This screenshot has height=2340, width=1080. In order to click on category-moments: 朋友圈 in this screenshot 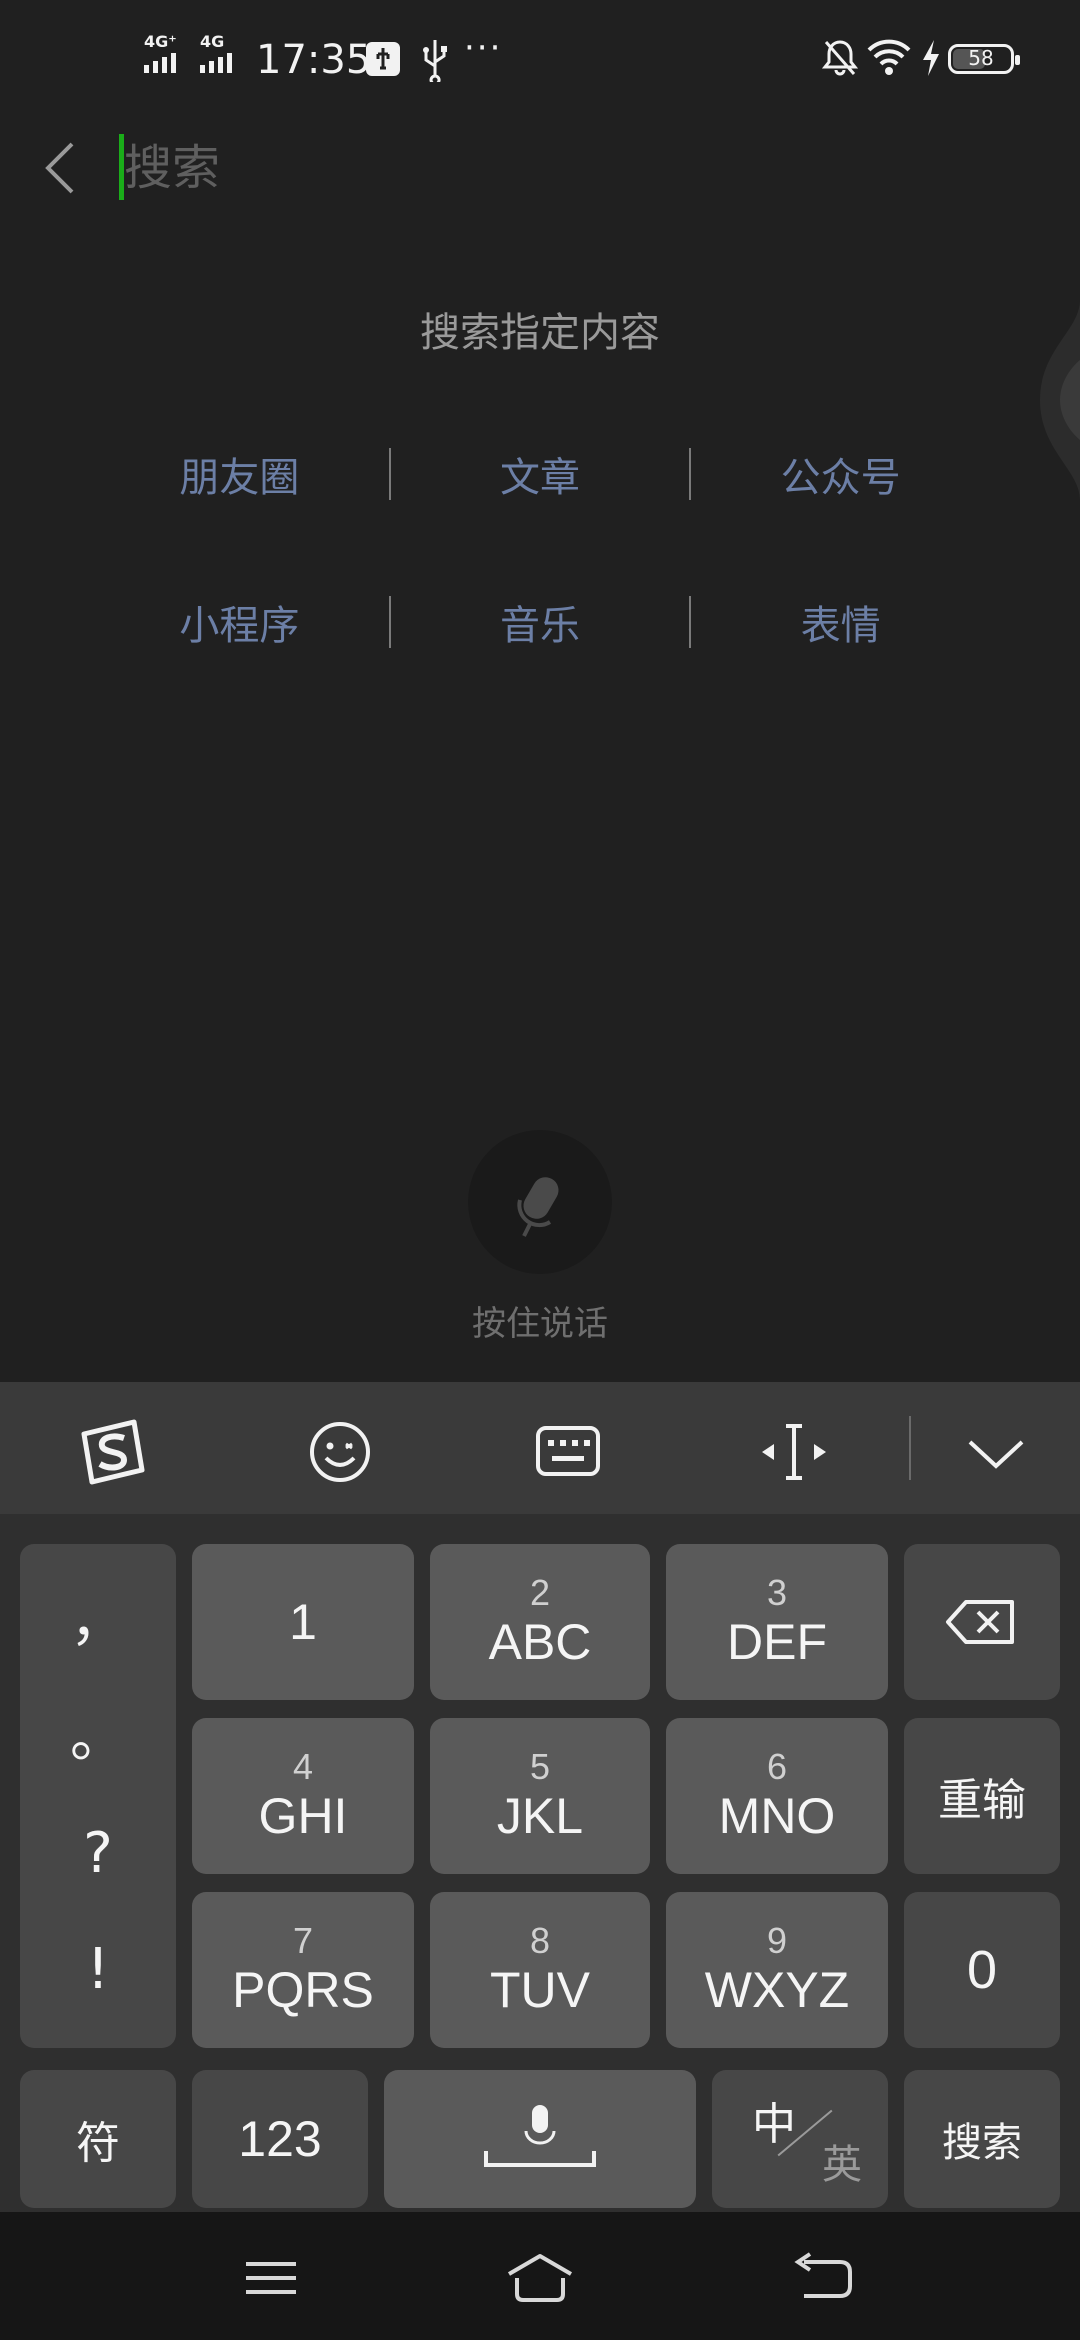, I will do `click(239, 474)`.